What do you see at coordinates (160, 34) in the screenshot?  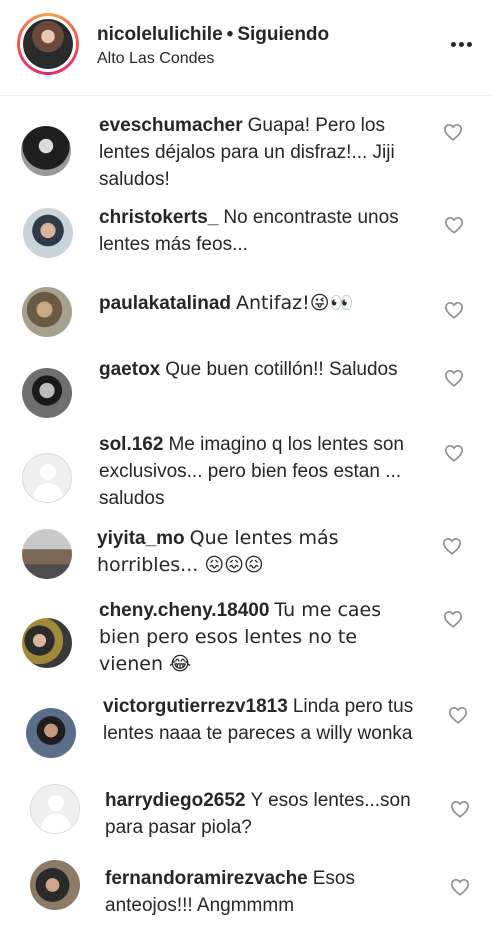 I see `author-username: nicolelulichile` at bounding box center [160, 34].